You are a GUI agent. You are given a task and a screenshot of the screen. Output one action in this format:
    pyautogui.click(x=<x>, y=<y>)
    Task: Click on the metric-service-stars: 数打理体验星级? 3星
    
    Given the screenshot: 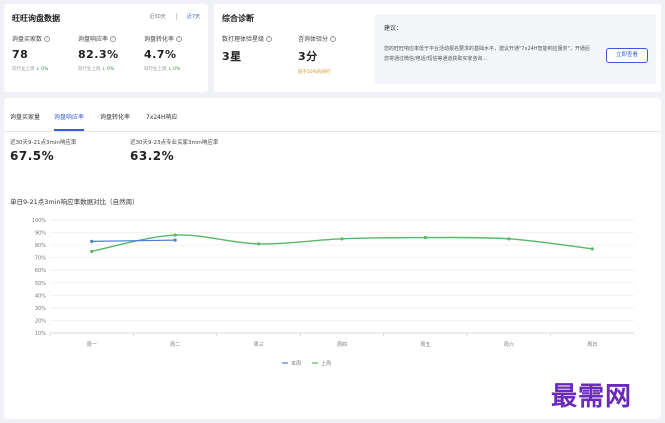 What is the action you would take?
    pyautogui.click(x=253, y=49)
    